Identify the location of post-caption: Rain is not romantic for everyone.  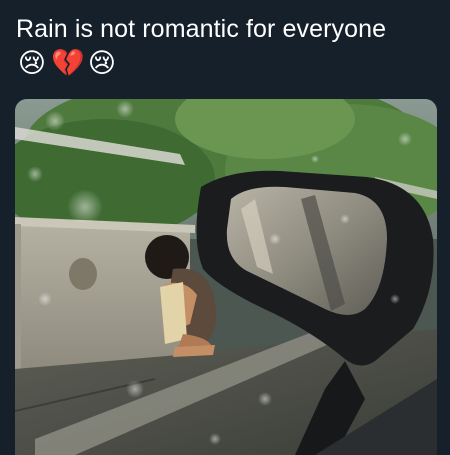
(201, 29).